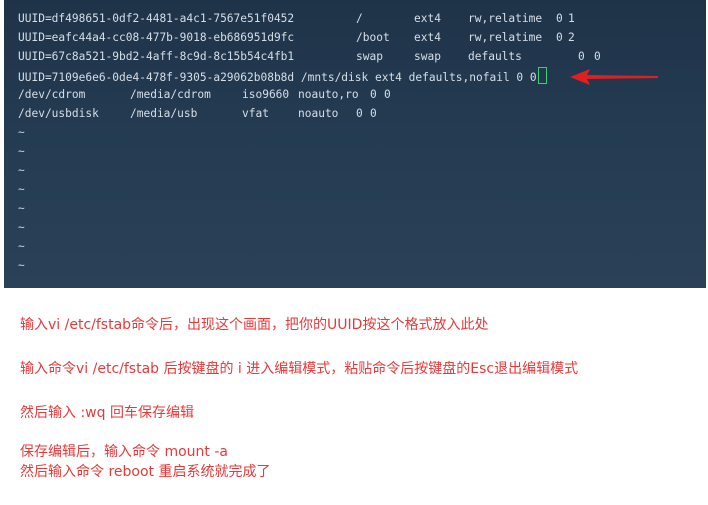 The height and width of the screenshot is (505, 708). Describe the element at coordinates (124, 452) in the screenshot. I see `instruction-step-4: 保存编辑后，输入命令 mount -a` at that location.